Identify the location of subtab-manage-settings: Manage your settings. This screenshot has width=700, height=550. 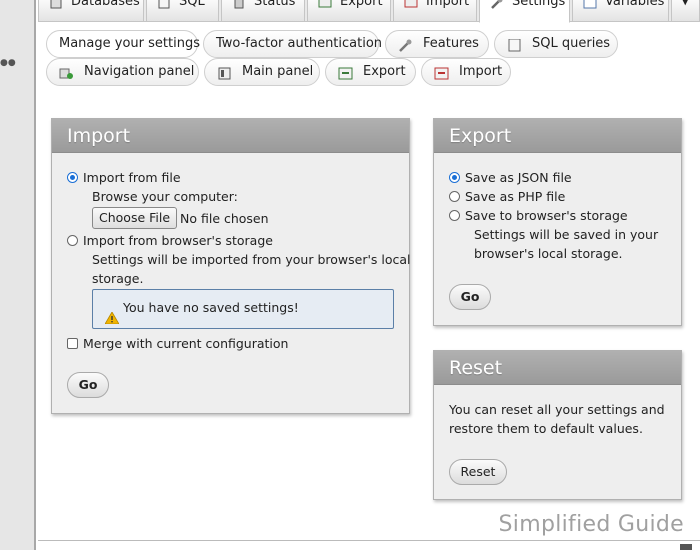
(123, 44).